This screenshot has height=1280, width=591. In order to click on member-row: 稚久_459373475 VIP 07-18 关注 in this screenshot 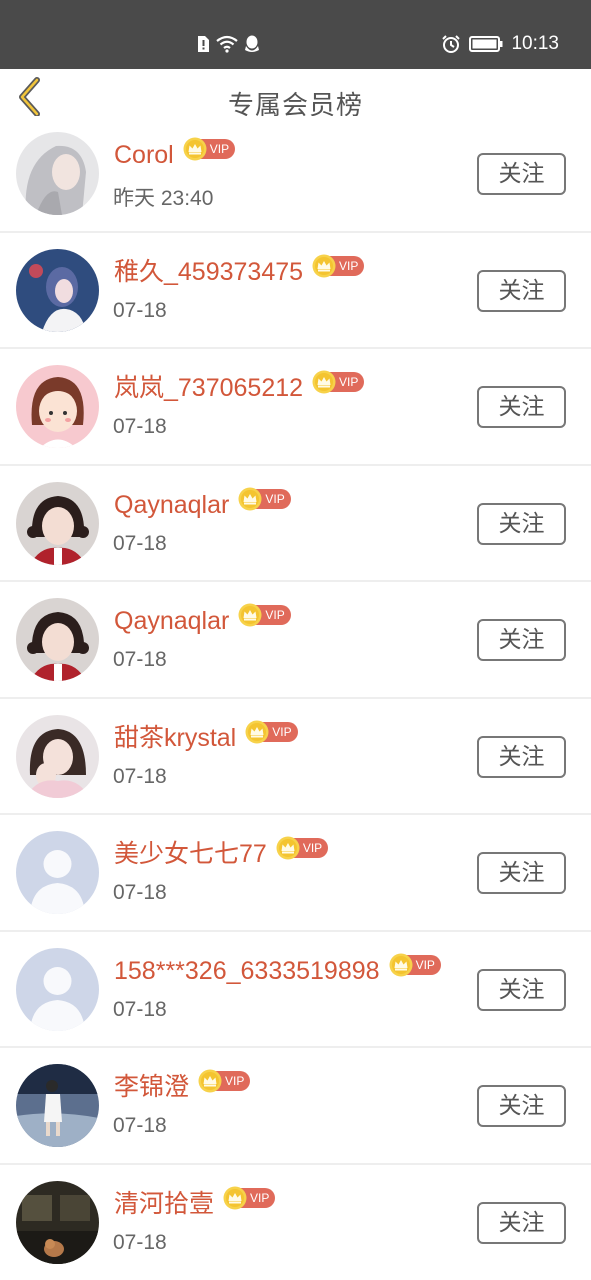, I will do `click(295, 290)`.